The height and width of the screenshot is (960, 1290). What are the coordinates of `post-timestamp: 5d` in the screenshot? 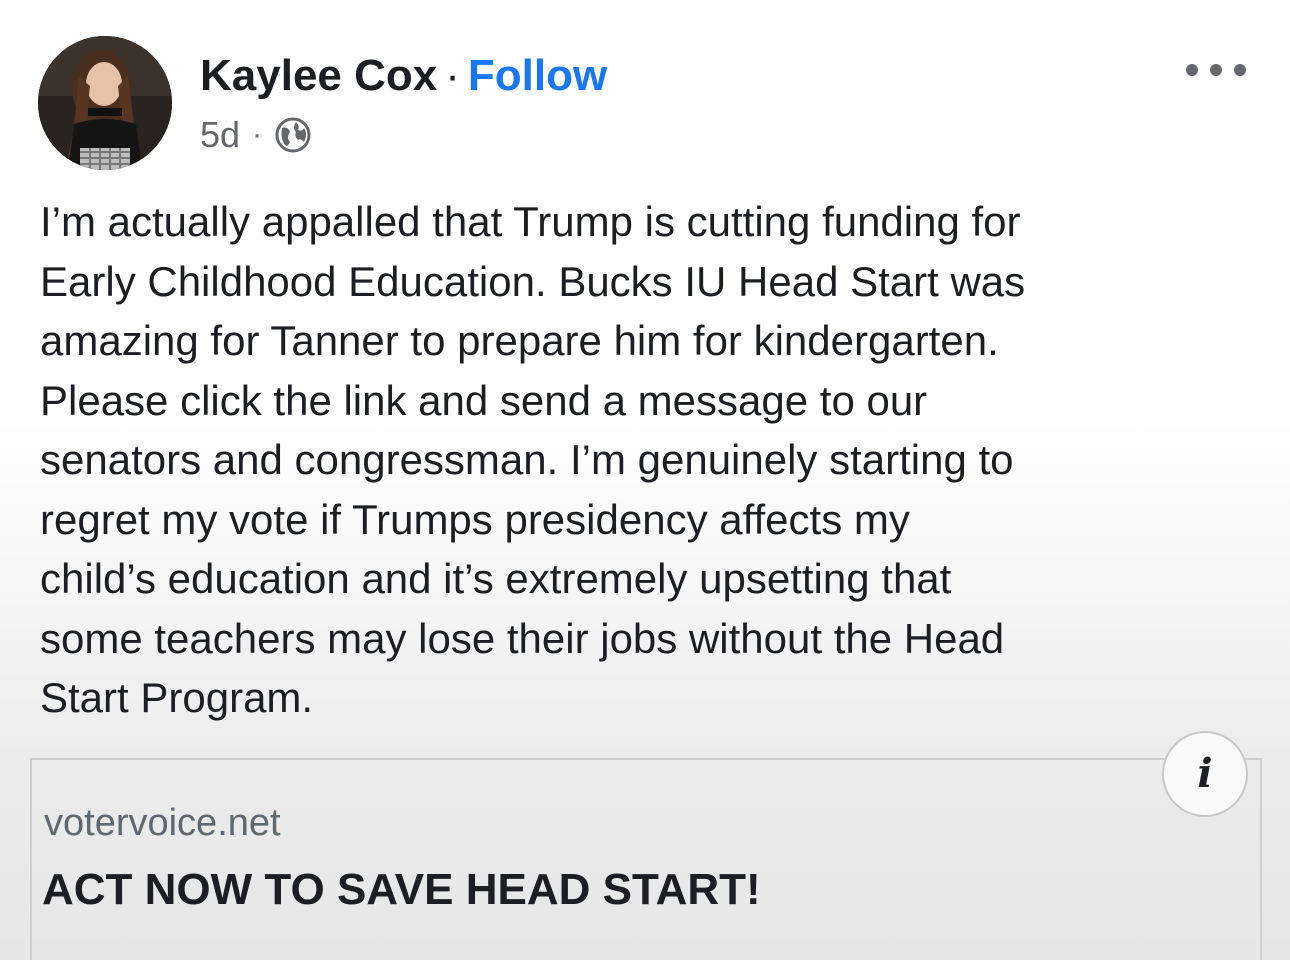 It's located at (220, 135).